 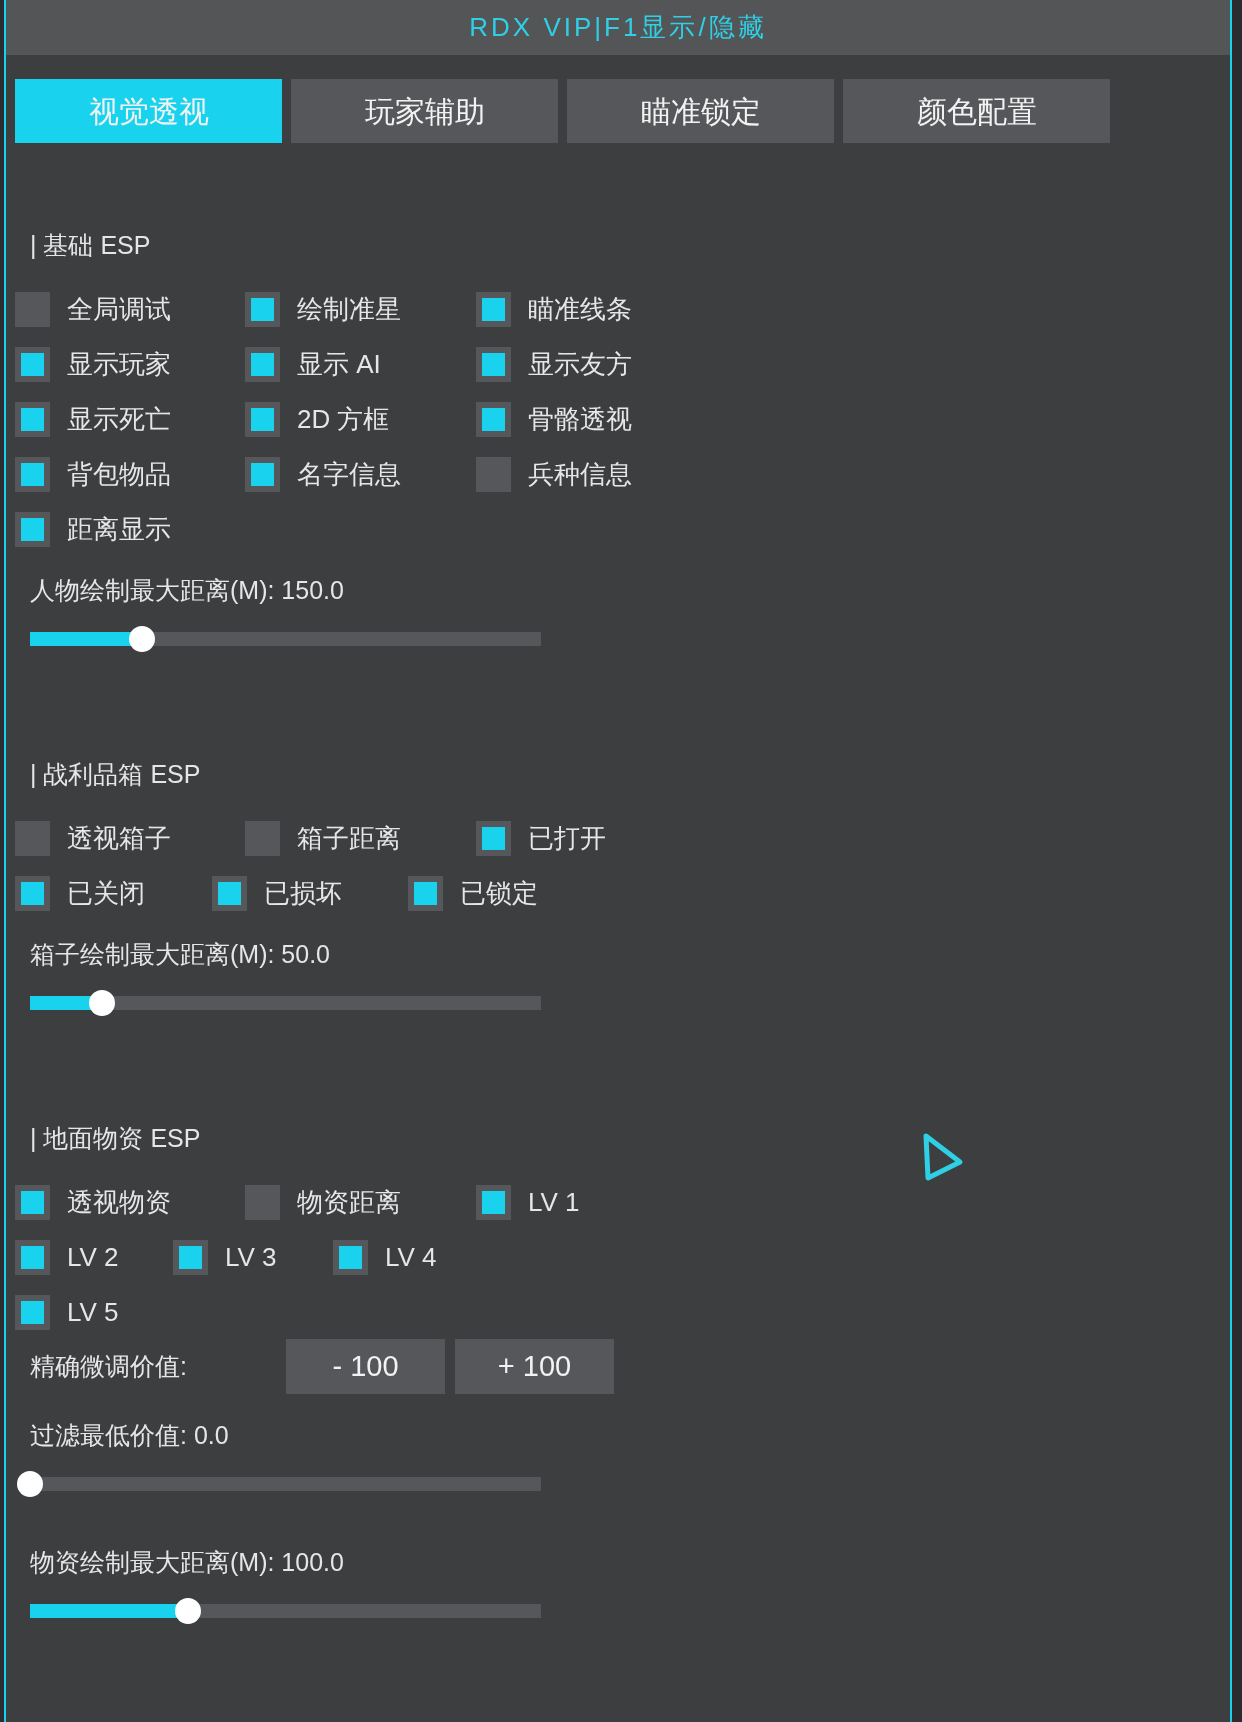 What do you see at coordinates (119, 529) in the screenshot?
I see `checkbox-label: 距离显示` at bounding box center [119, 529].